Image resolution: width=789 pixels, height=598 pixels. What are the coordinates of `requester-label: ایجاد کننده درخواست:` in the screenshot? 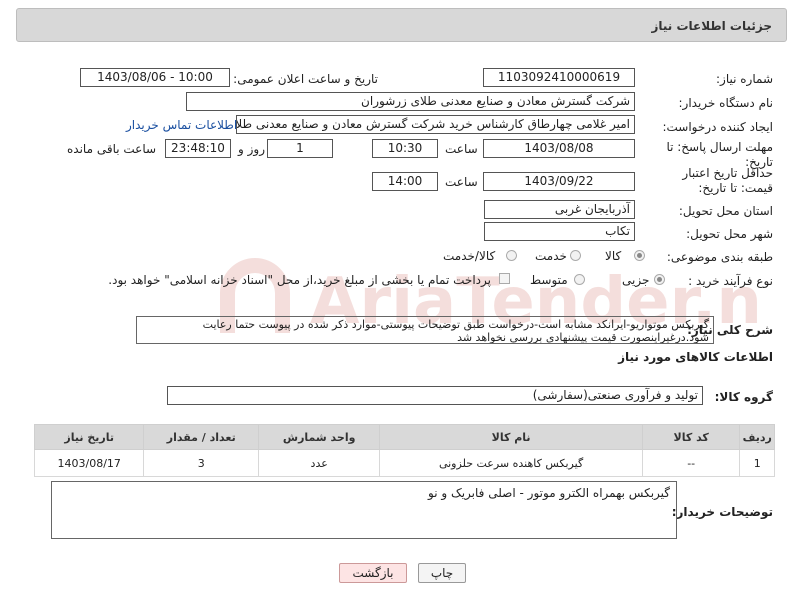 It's located at (717, 127).